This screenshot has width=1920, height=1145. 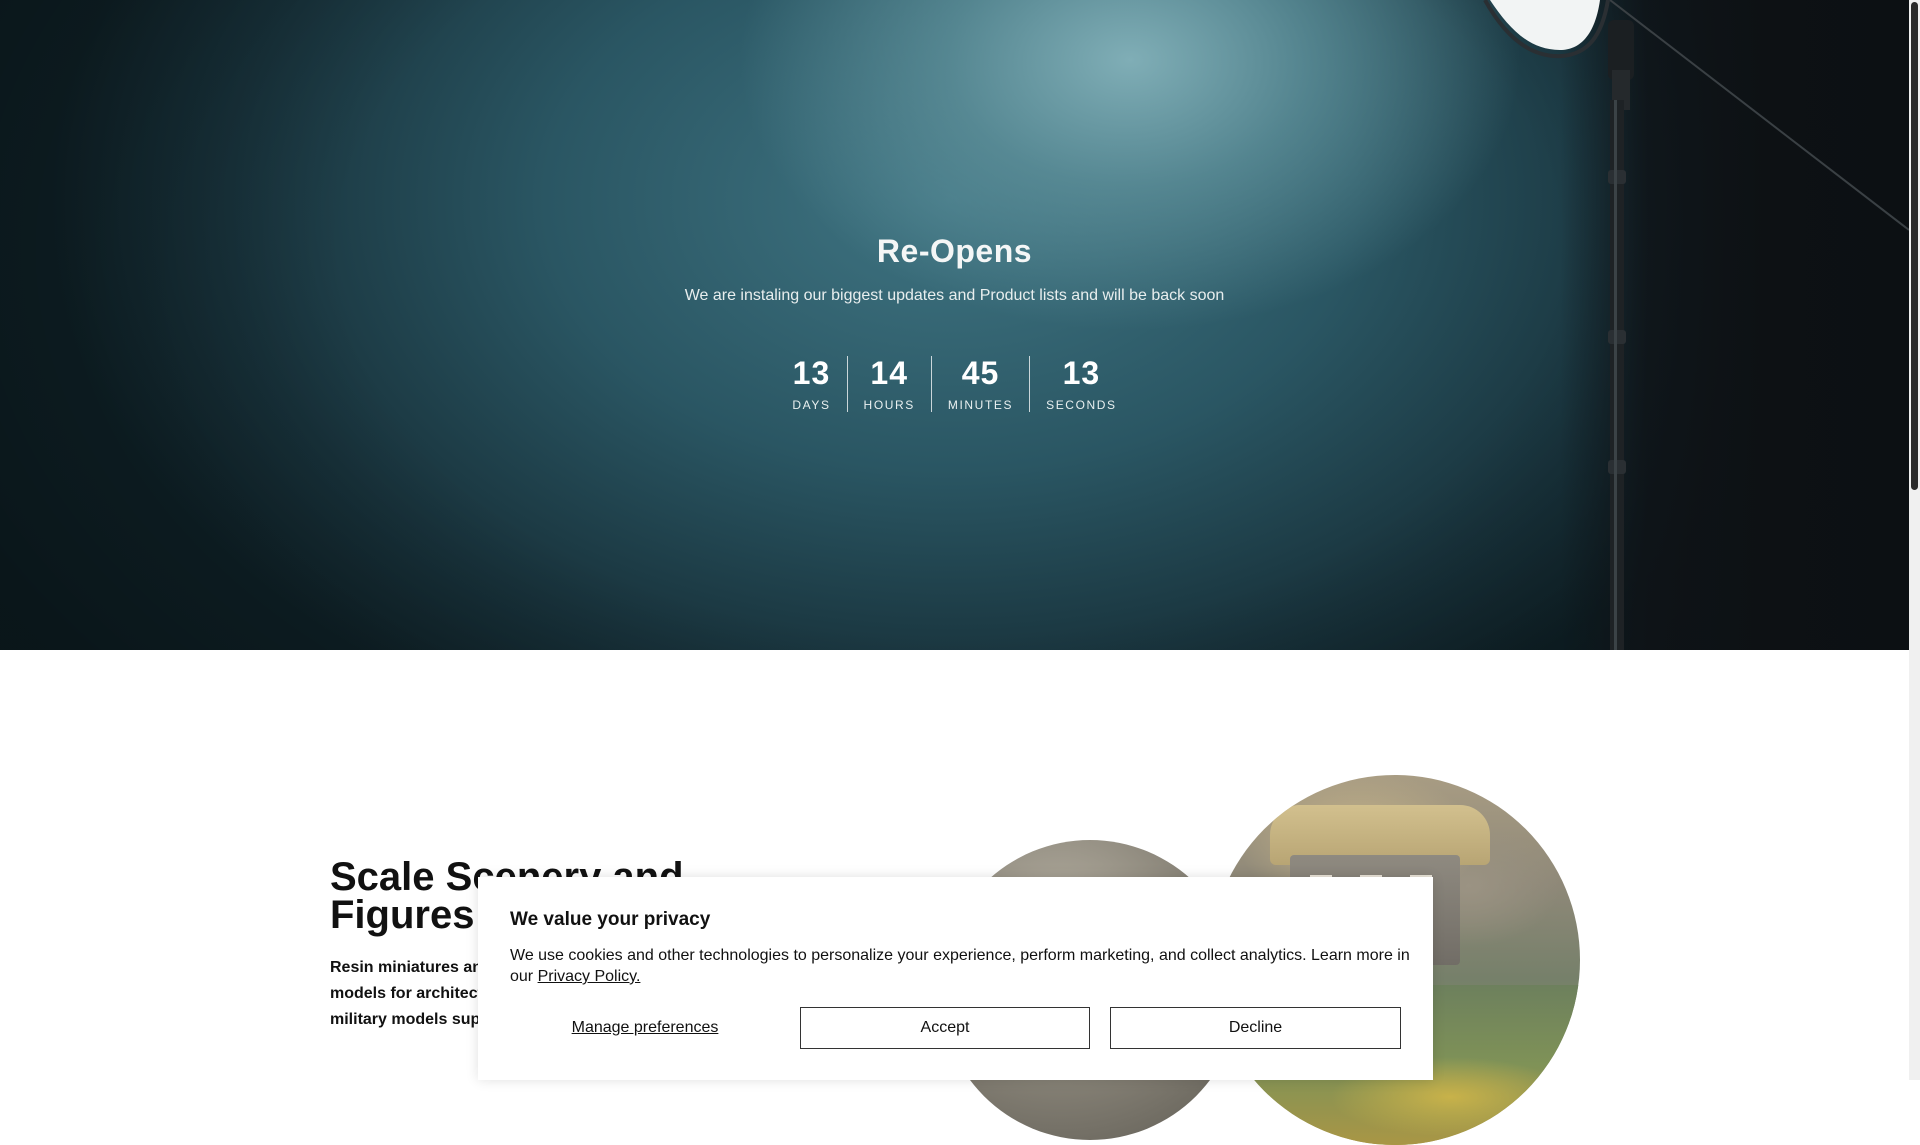 I want to click on countdown-hours: 14 HOURS, so click(x=888, y=383).